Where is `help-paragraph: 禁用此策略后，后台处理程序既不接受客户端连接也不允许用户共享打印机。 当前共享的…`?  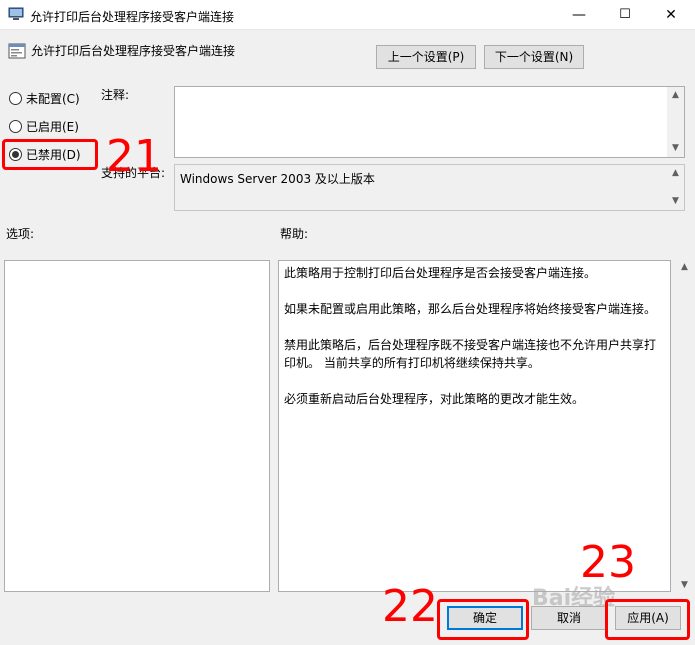
help-paragraph: 禁用此策略后，后台处理程序既不接受客户端连接也不允许用户共享打印机。 当前共享的… is located at coordinates (470, 354).